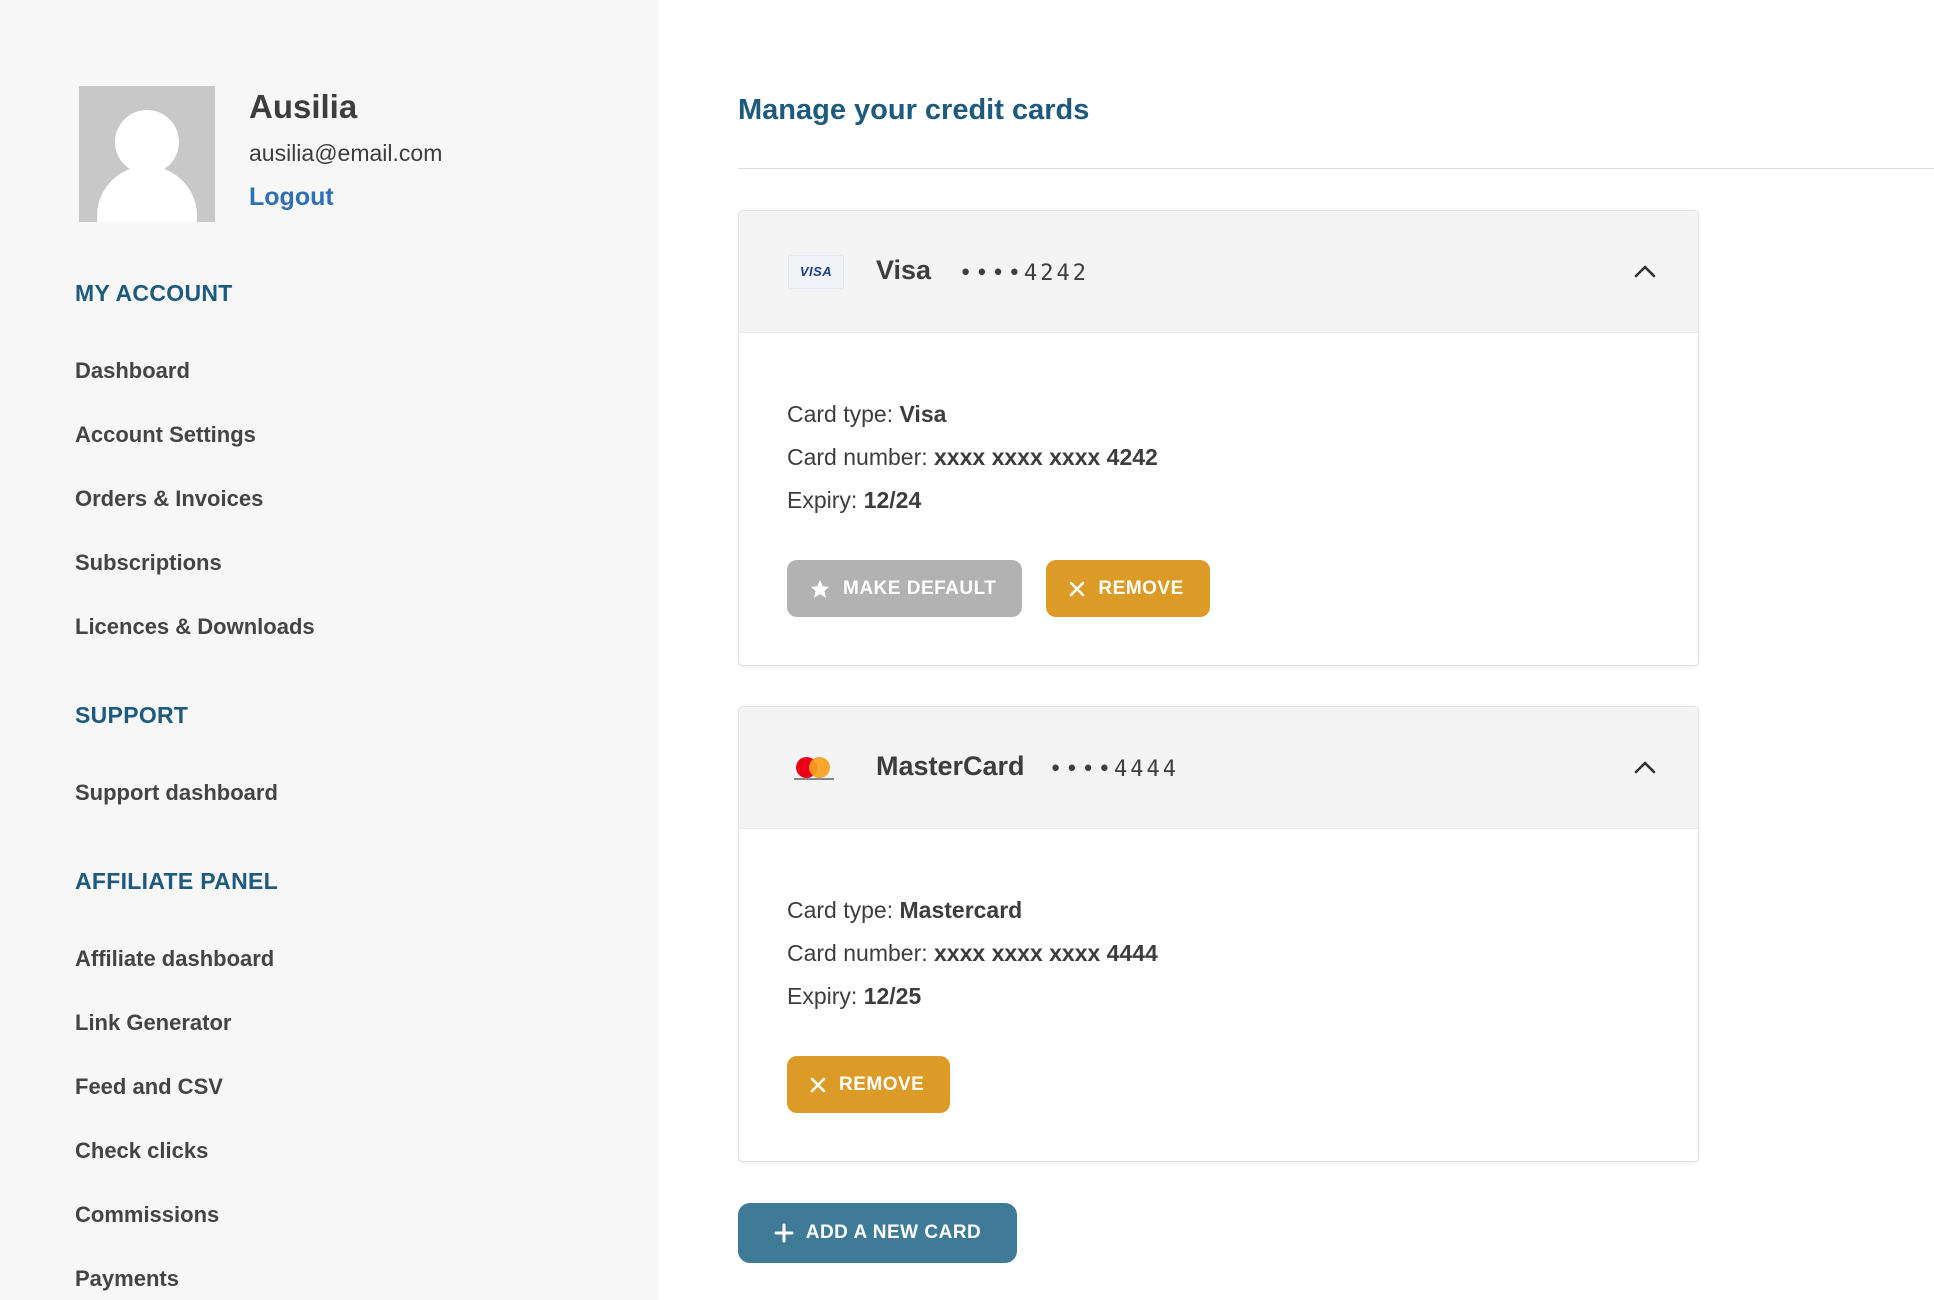  I want to click on mastercard-logo-icon, so click(816, 768).